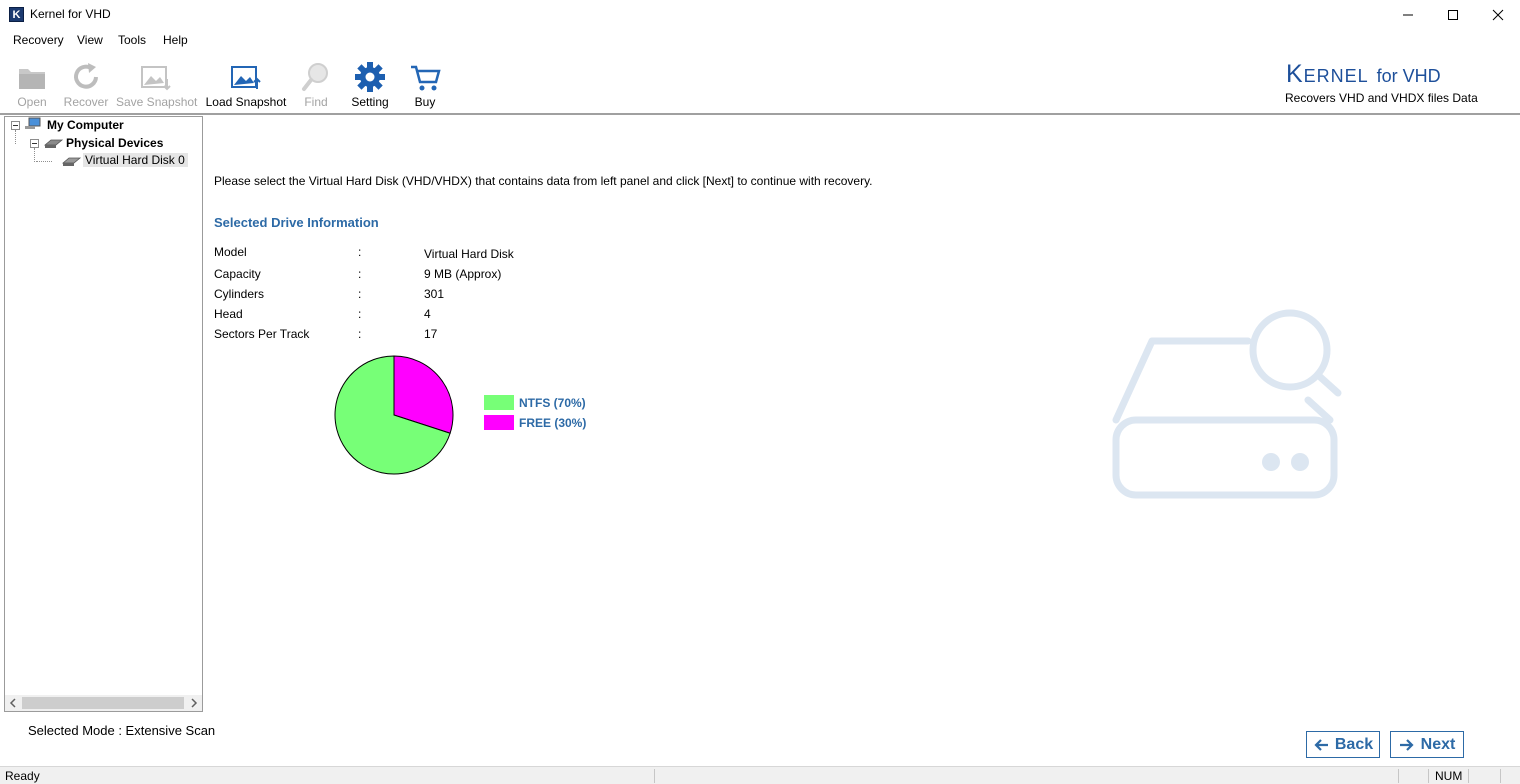  I want to click on folder-icon, so click(32, 79).